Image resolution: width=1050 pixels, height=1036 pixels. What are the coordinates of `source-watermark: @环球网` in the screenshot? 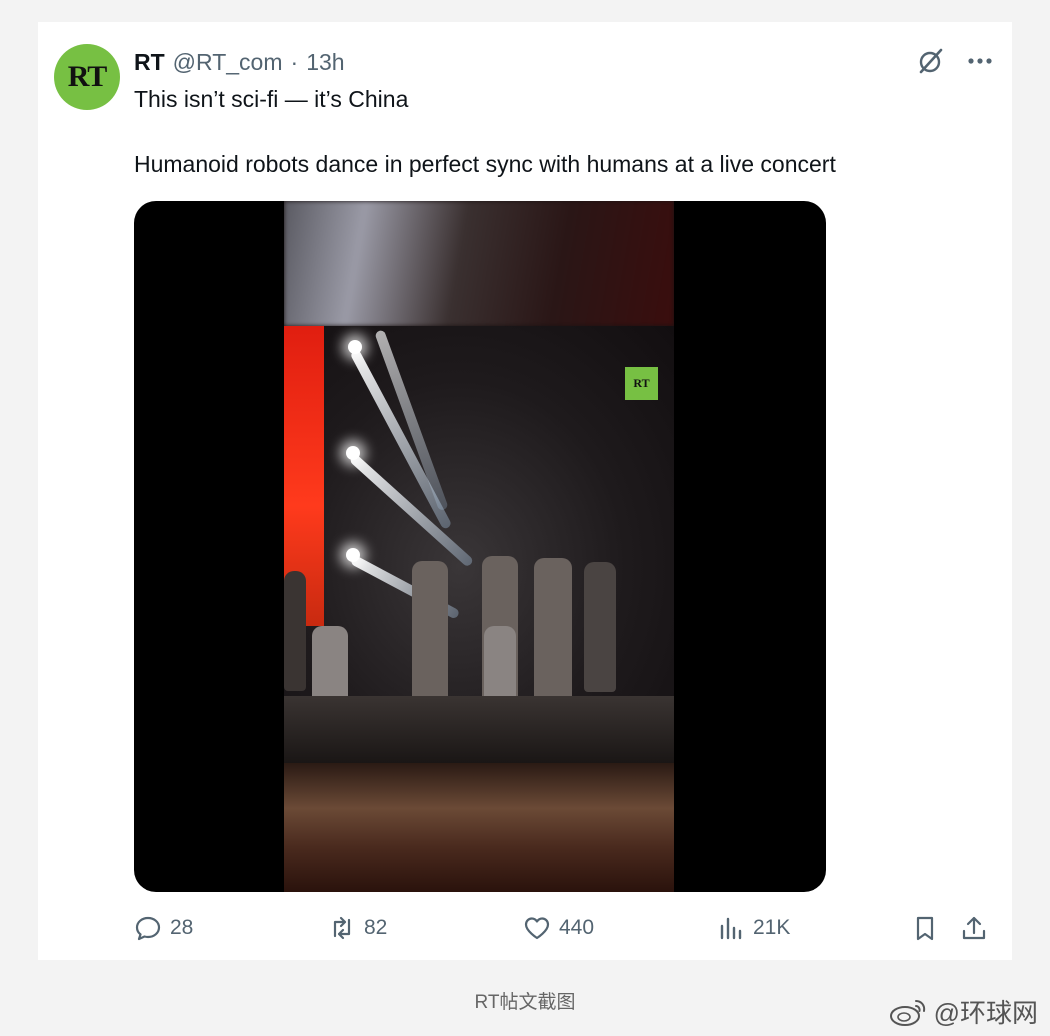 It's located at (963, 1011).